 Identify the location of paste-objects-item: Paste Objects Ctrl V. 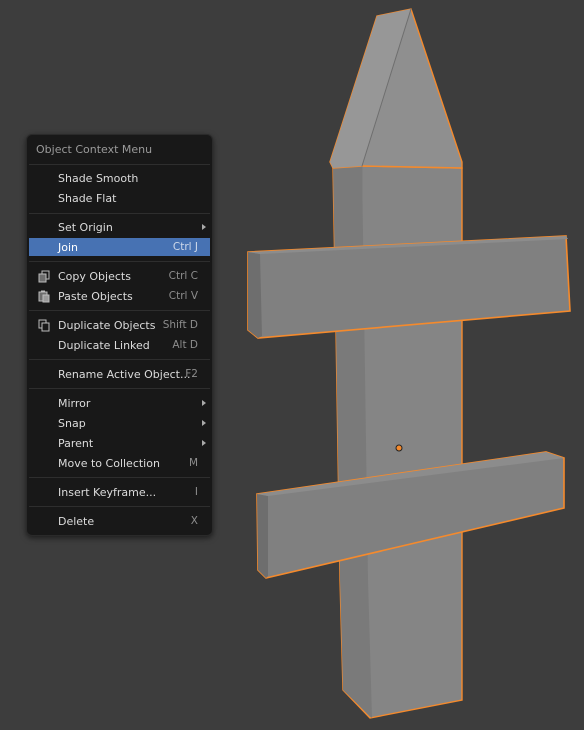
(119, 296).